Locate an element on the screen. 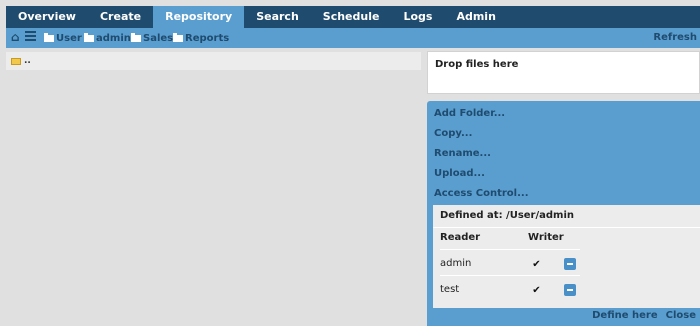 Image resolution: width=700 pixels, height=326 pixels. breadcrumb-label: Reports is located at coordinates (207, 38).